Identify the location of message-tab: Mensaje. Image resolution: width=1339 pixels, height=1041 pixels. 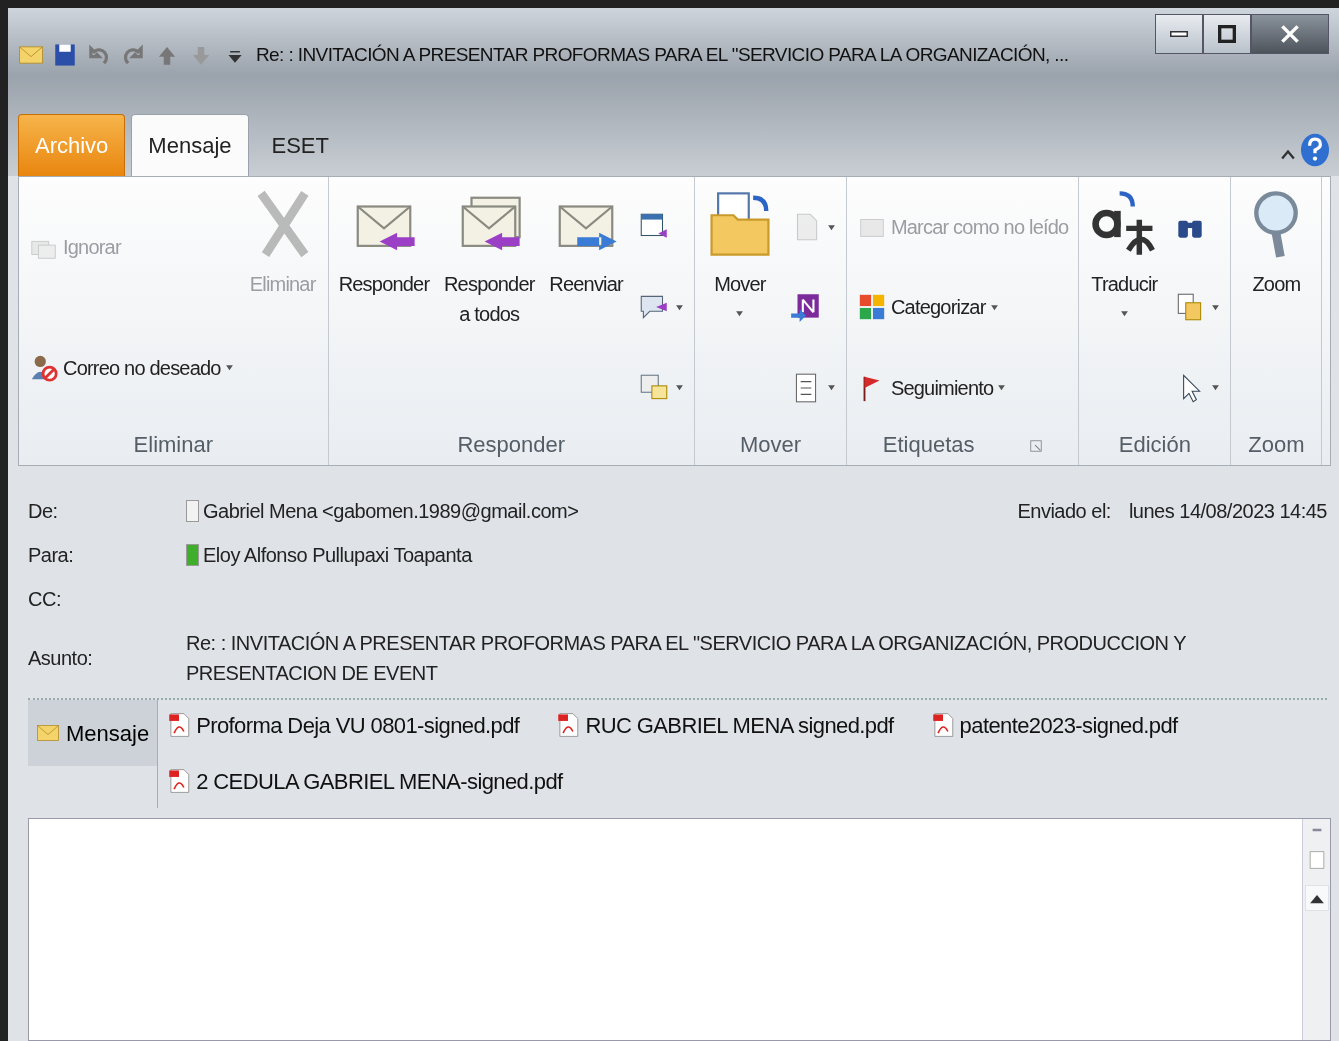
(93, 733).